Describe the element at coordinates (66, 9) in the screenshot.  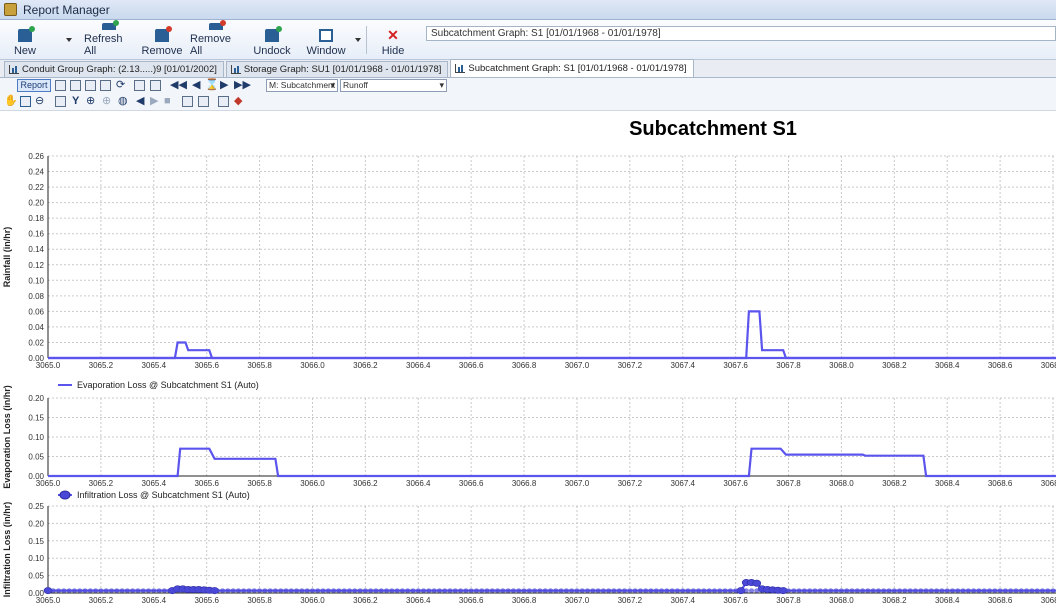
I see `window-title: Report Manager` at that location.